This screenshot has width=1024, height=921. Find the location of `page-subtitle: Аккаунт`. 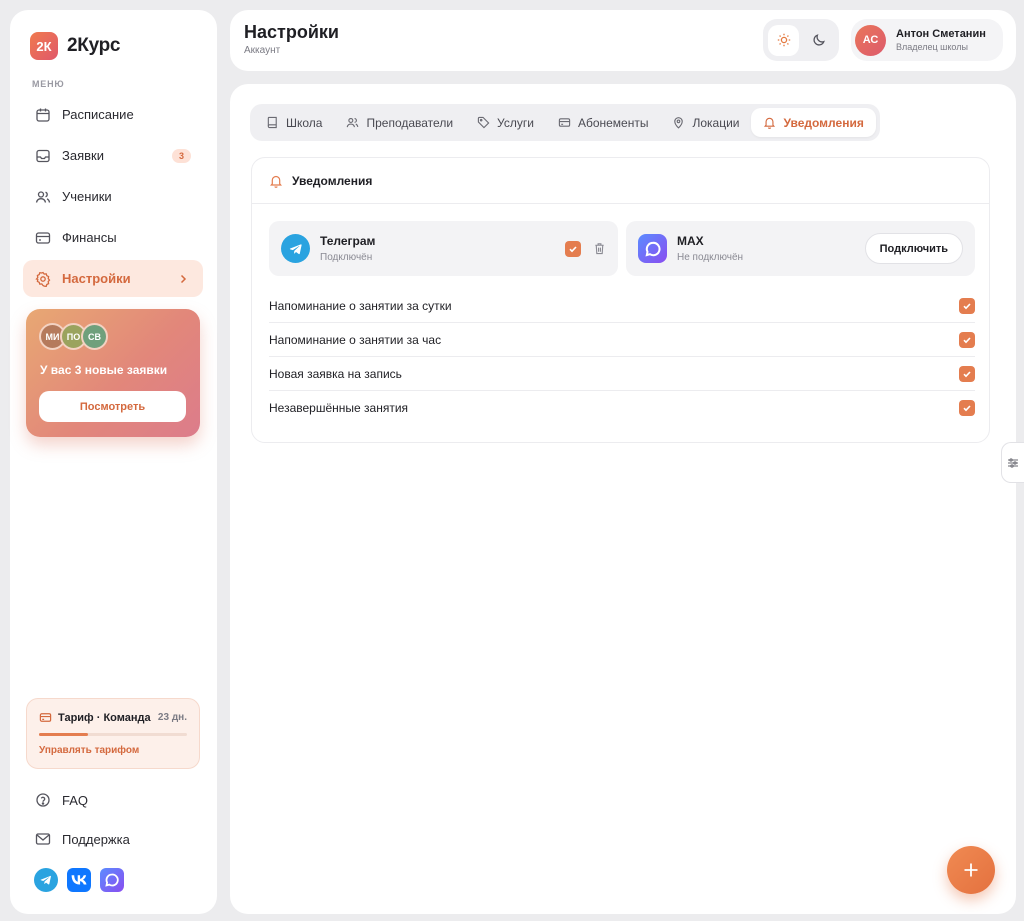

page-subtitle: Аккаунт is located at coordinates (262, 50).